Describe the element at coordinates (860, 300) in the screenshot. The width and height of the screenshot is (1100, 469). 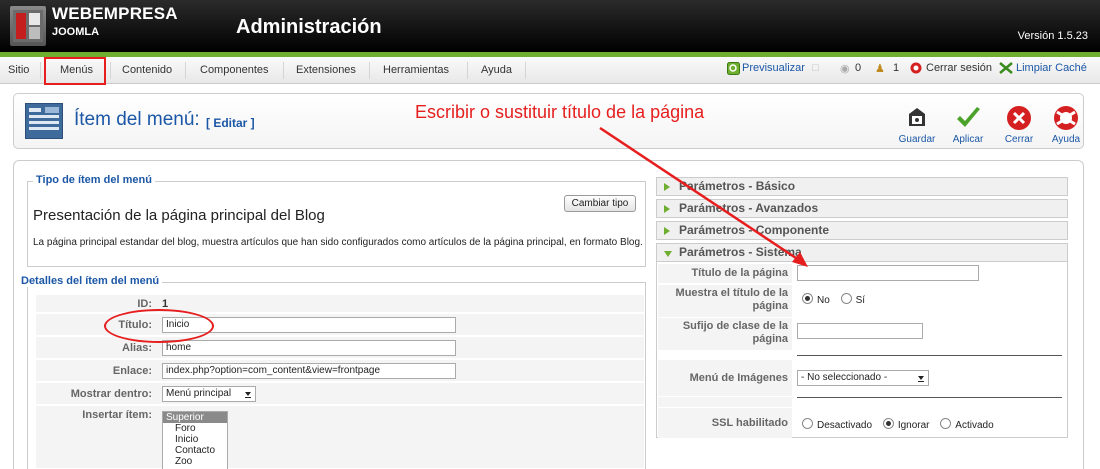
I see `show-title-yes-label: Sí` at that location.